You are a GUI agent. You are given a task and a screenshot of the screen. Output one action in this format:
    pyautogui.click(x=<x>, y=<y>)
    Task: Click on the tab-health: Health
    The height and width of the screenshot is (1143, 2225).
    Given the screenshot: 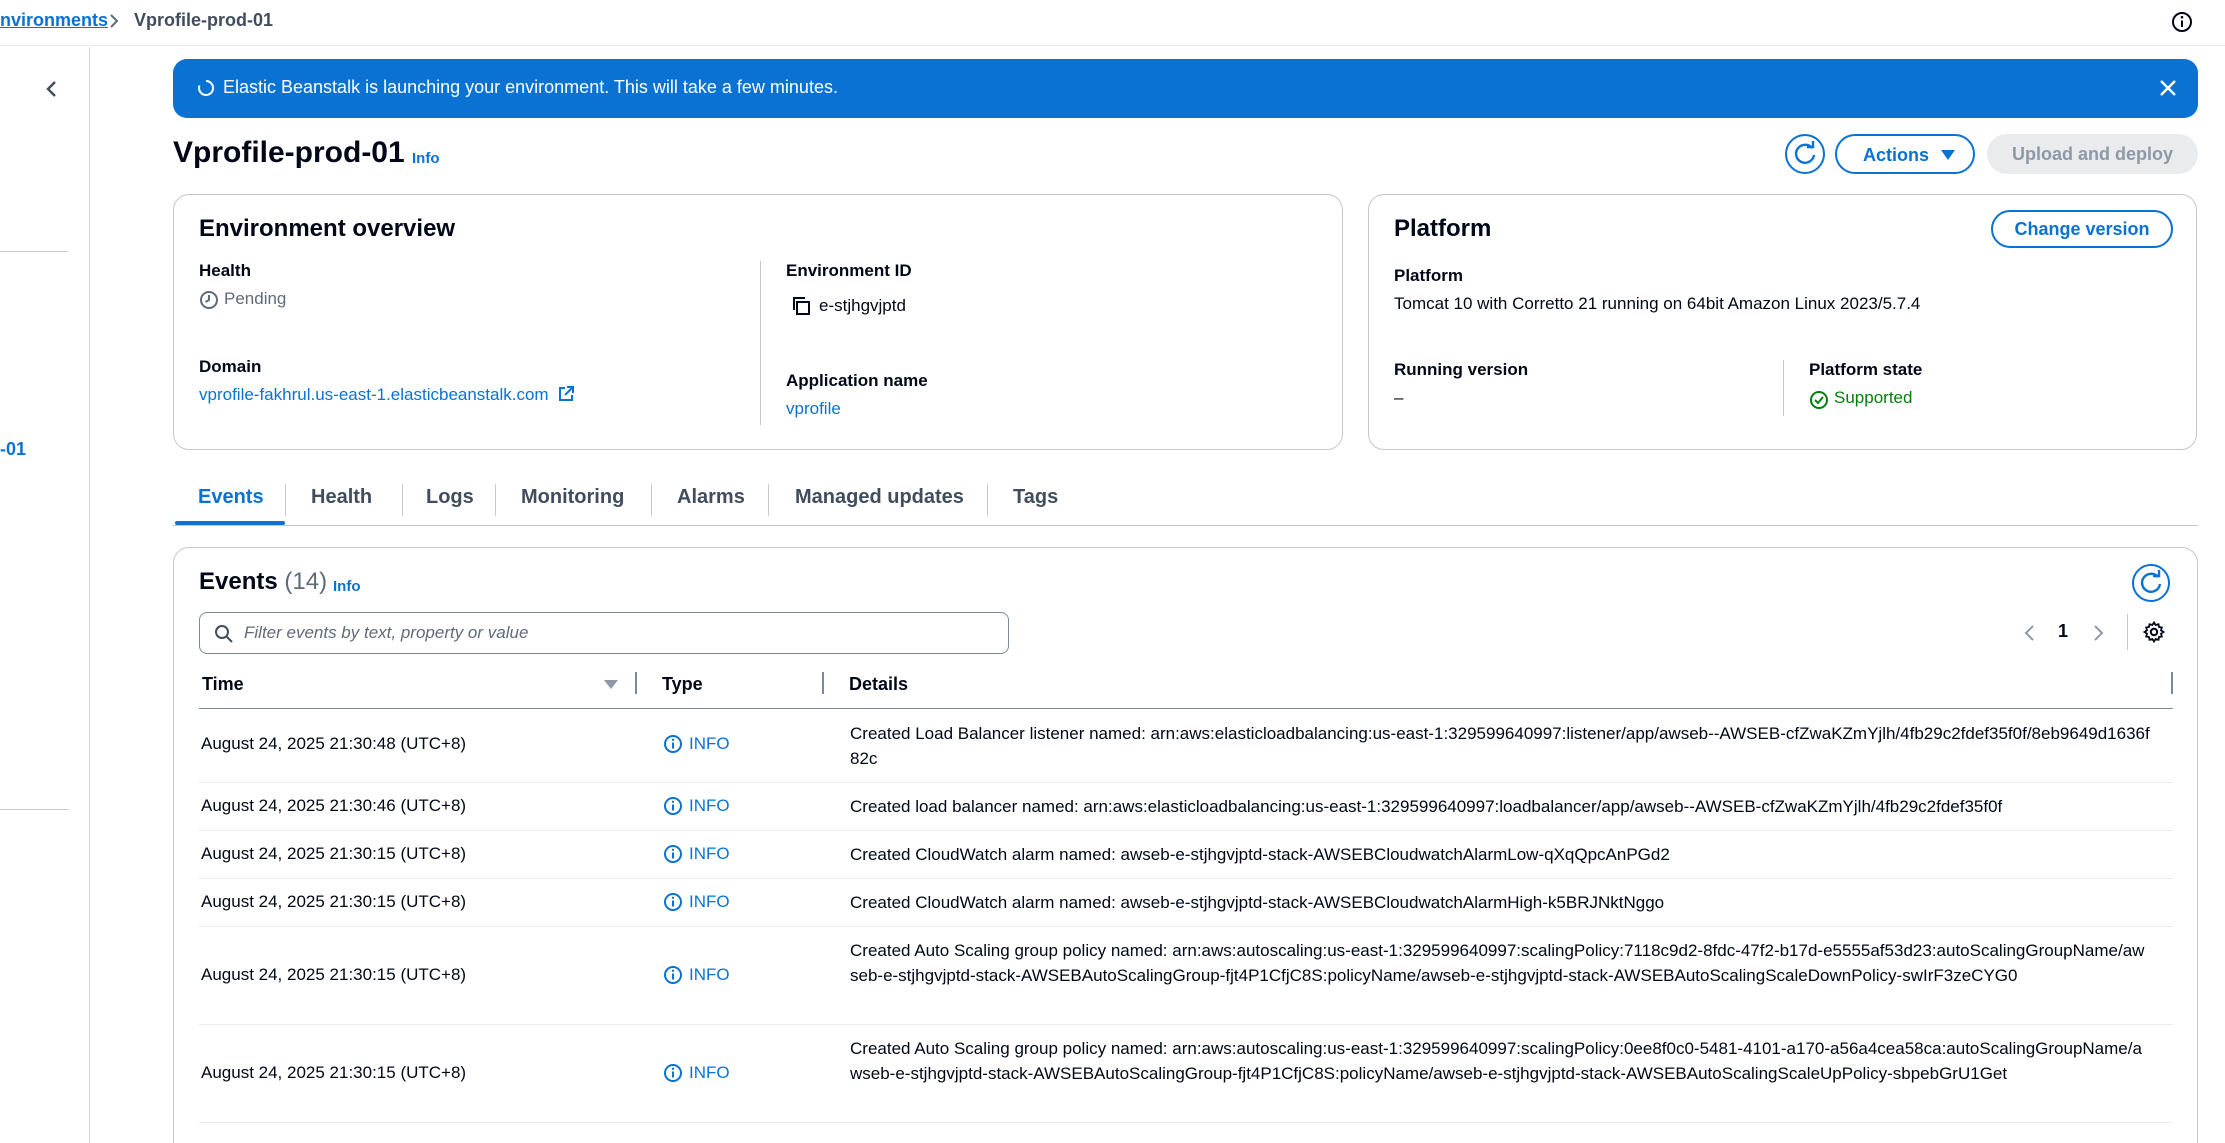 What is the action you would take?
    pyautogui.click(x=341, y=497)
    